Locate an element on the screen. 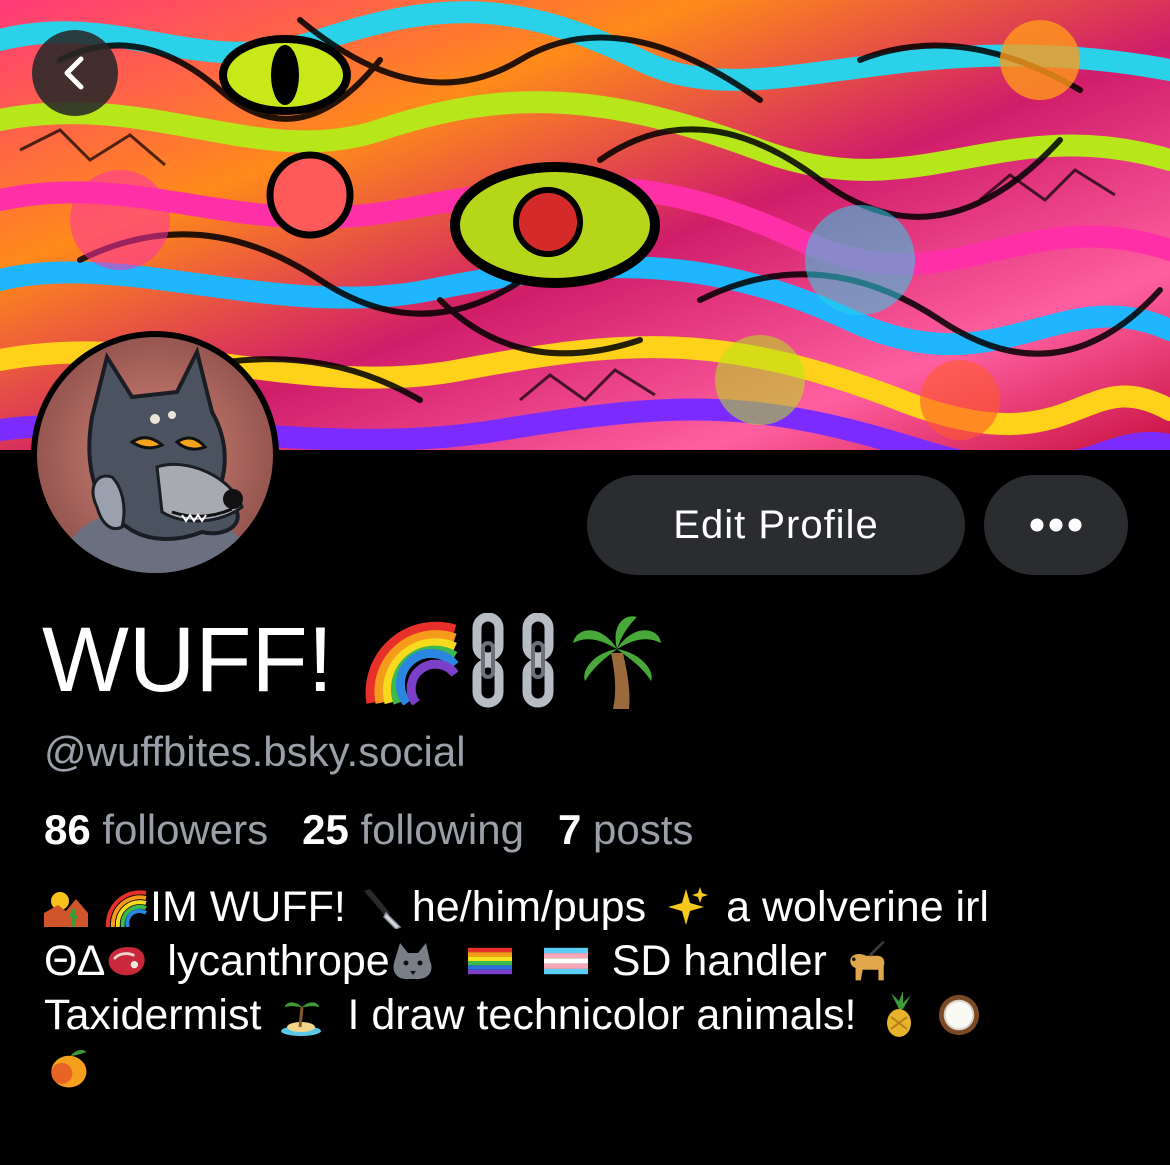  bio-text-2c: SD handler is located at coordinates (719, 961).